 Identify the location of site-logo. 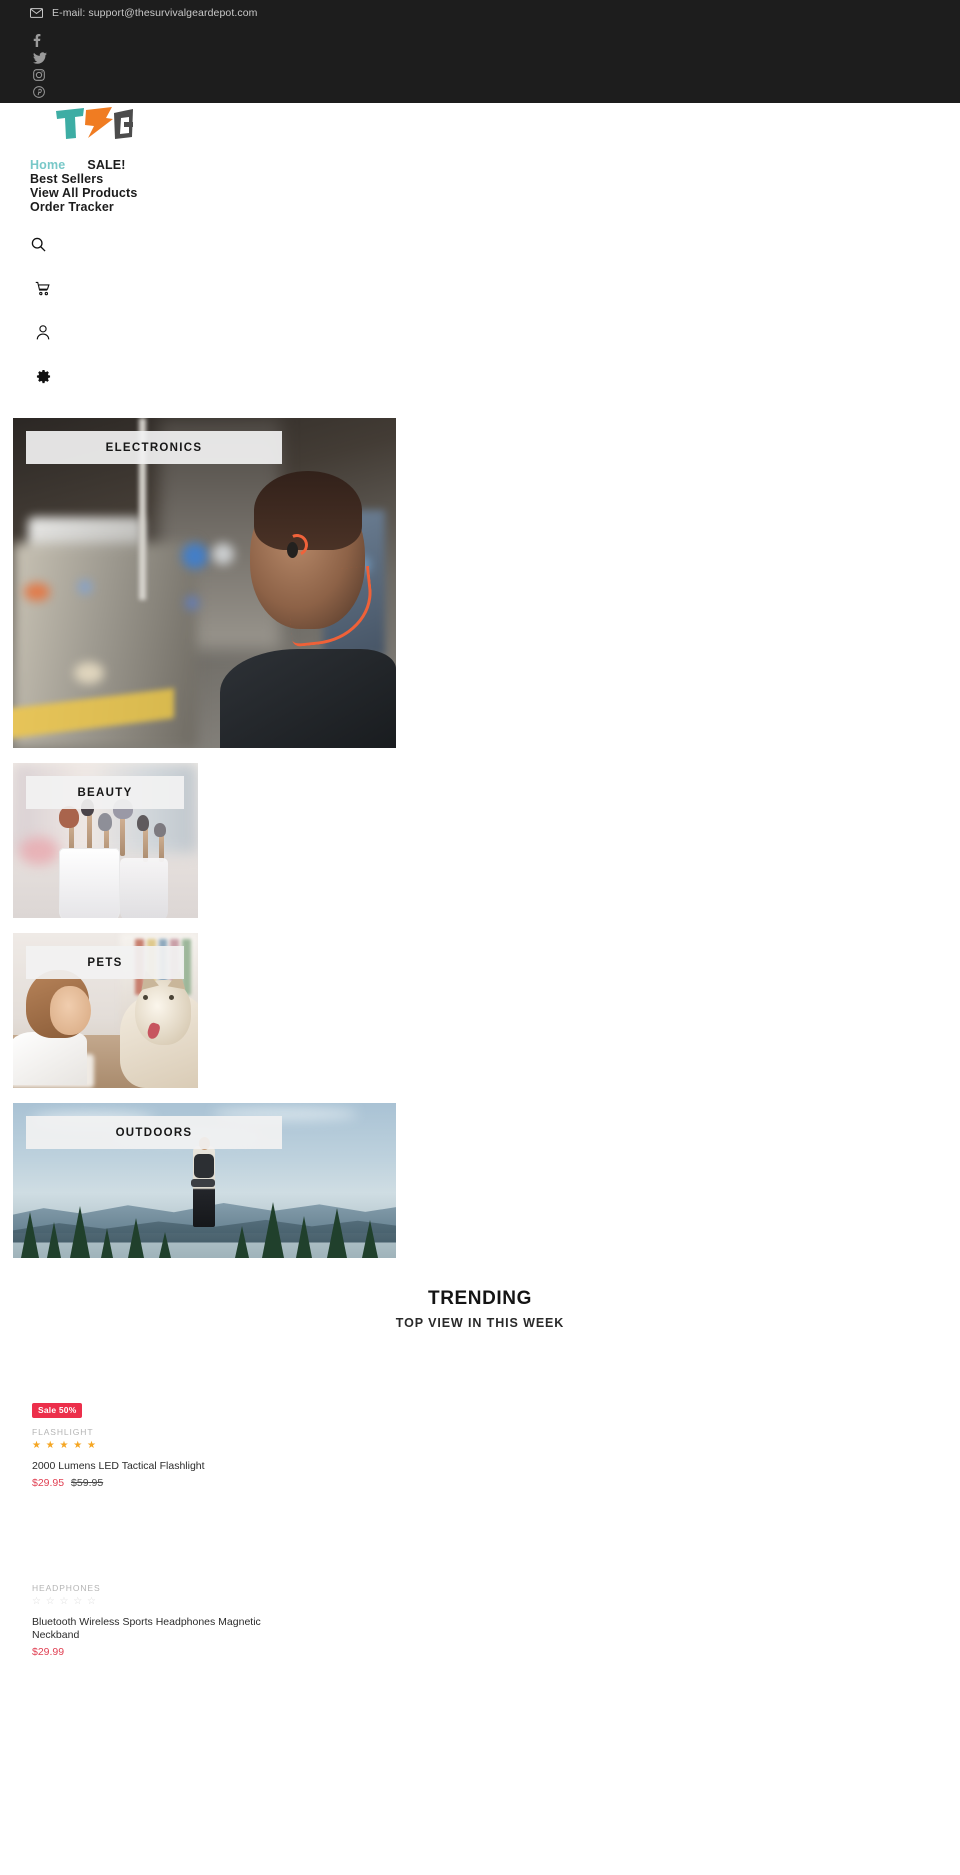
(94, 125).